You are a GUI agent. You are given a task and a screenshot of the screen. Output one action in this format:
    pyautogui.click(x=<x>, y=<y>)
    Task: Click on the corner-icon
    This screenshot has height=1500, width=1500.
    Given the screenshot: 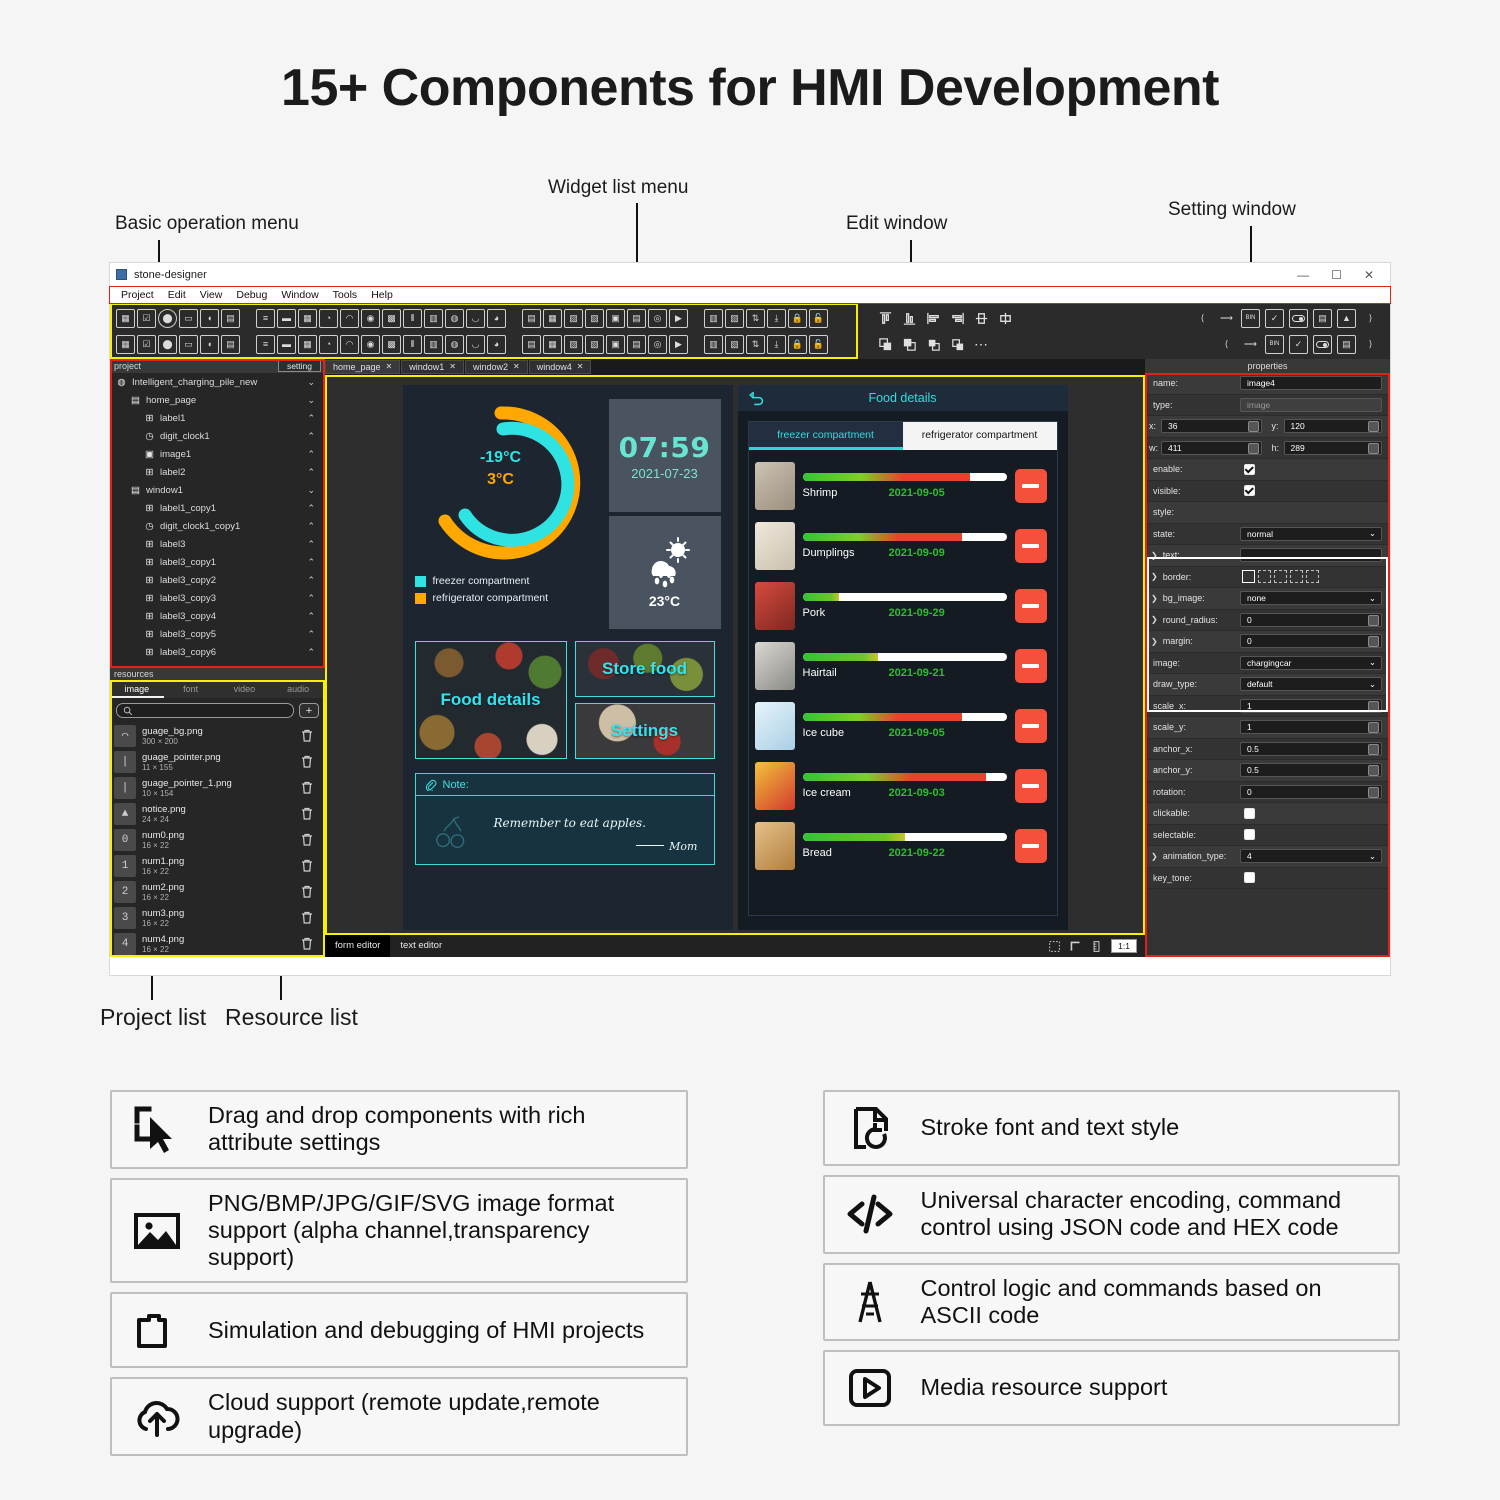 What is the action you would take?
    pyautogui.click(x=1075, y=946)
    